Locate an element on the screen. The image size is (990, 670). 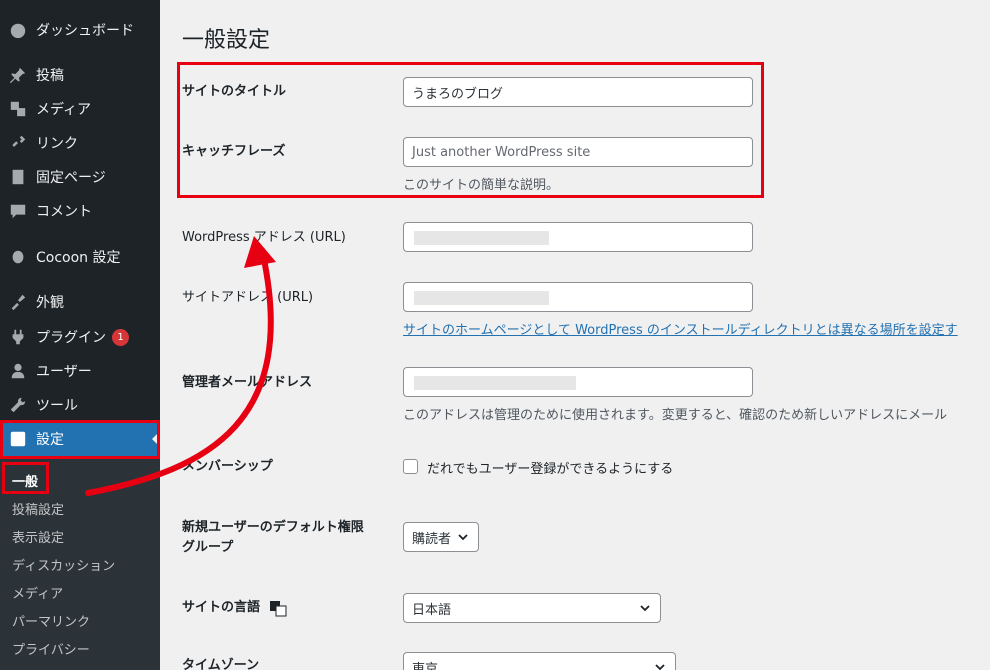
translate-icon is located at coordinates (278, 608).